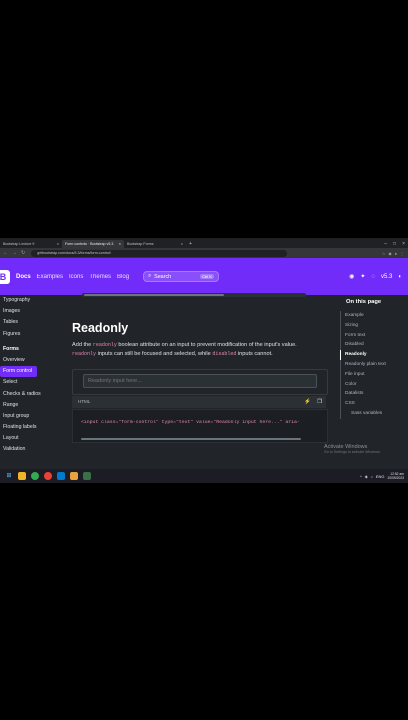 The width and height of the screenshot is (408, 720). What do you see at coordinates (204, 476) in the screenshot?
I see `windows-taskbar: ⊞ ^ ◈ ♪ ENG 12:52 am 20/09/2023` at bounding box center [204, 476].